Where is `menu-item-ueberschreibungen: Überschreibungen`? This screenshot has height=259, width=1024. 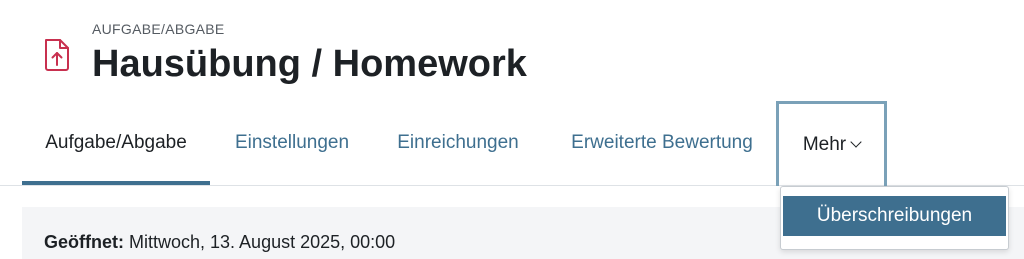 menu-item-ueberschreibungen: Überschreibungen is located at coordinates (894, 216).